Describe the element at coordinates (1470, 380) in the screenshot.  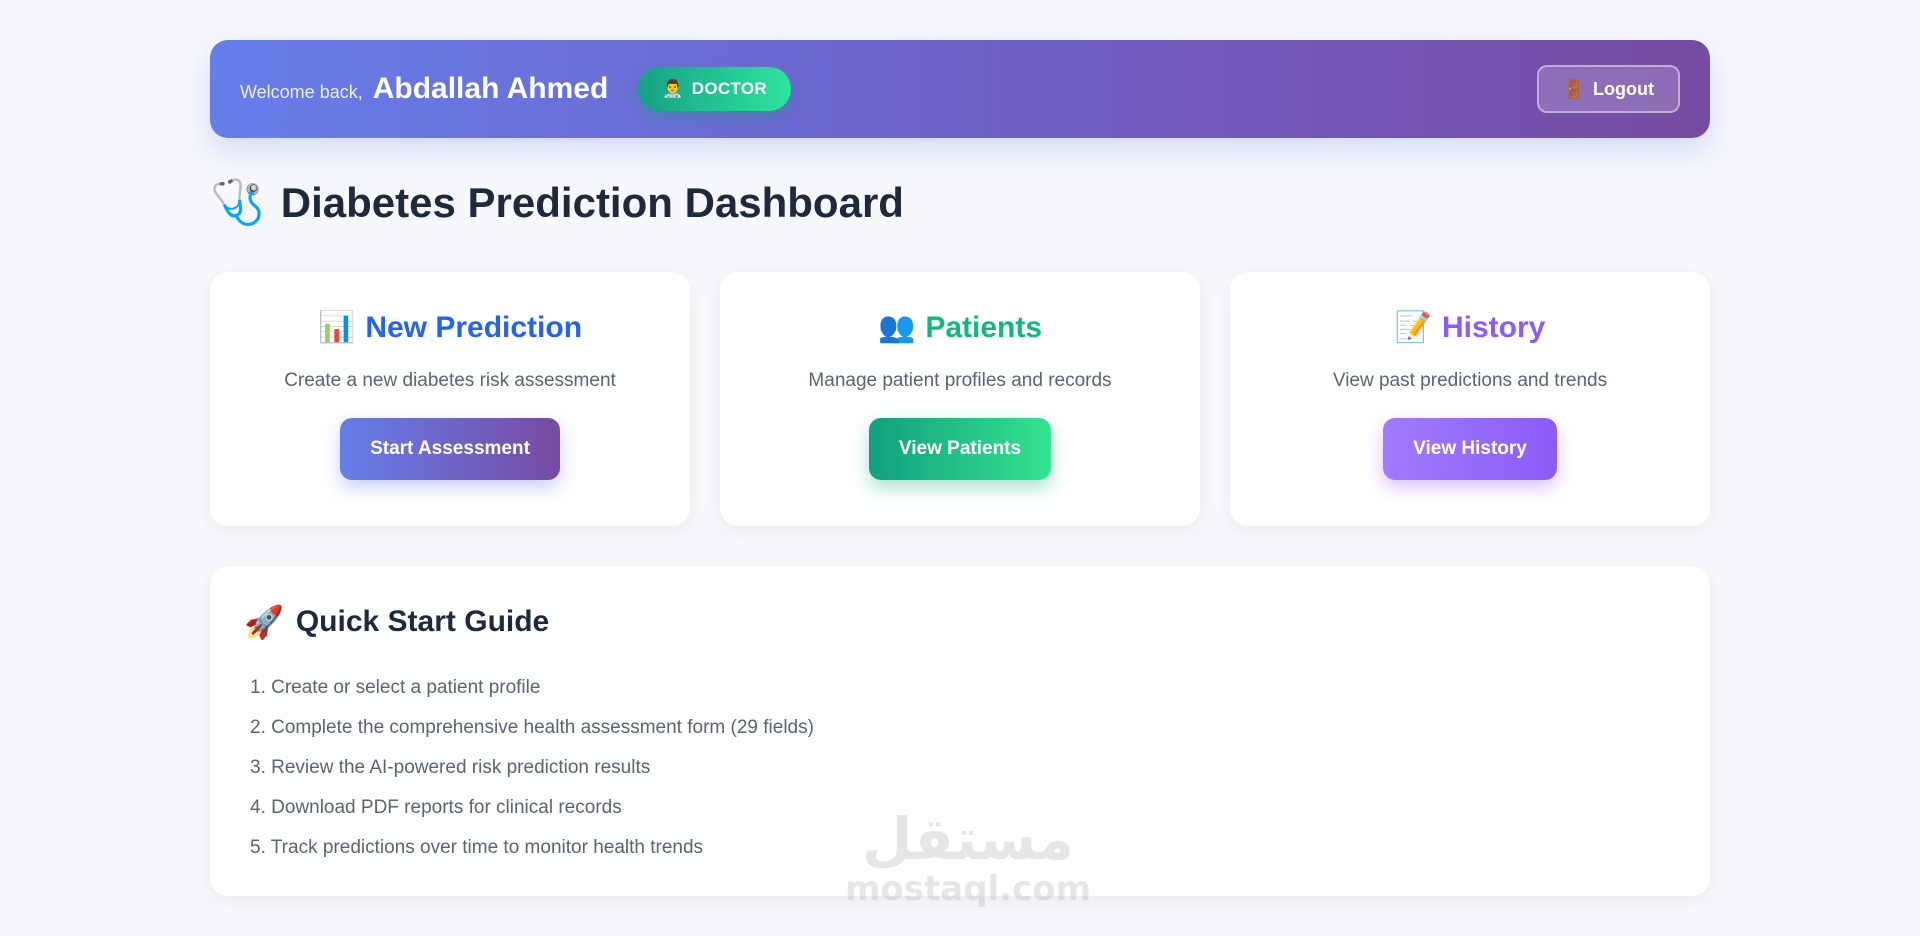
I see `card-description: View past predictions and trends` at that location.